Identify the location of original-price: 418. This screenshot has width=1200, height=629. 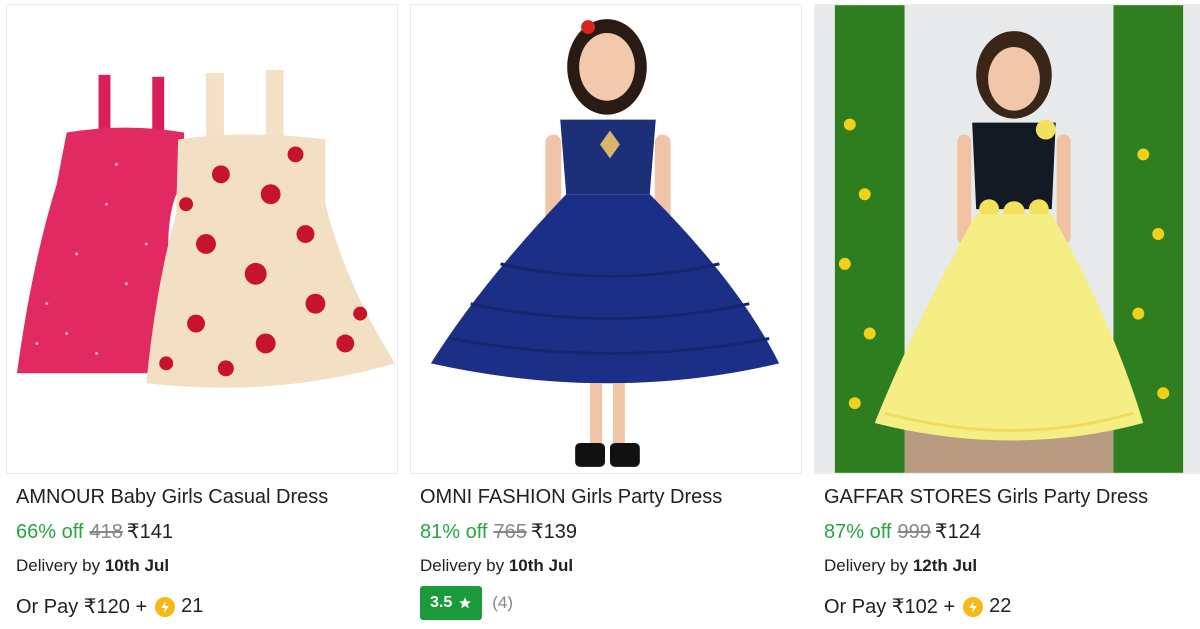
(106, 532).